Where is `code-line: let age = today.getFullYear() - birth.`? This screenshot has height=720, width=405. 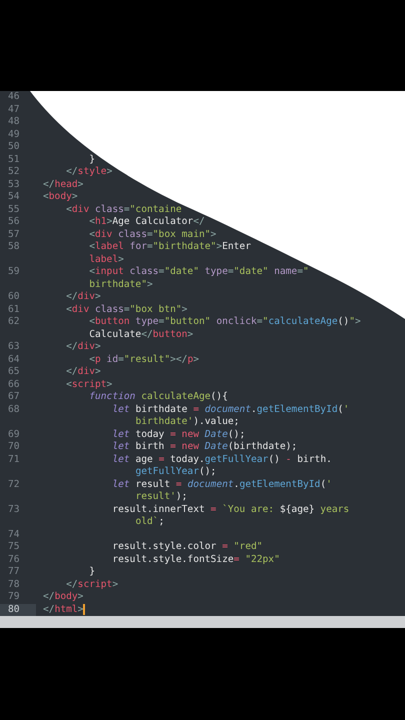 code-line: let age = today.getFullYear() - birth. is located at coordinates (222, 460).